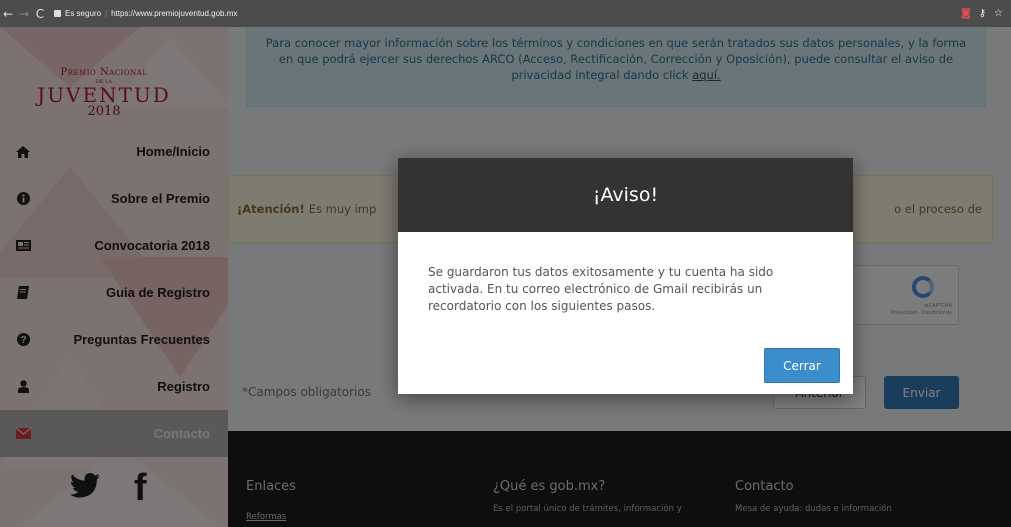 The height and width of the screenshot is (527, 1011). Describe the element at coordinates (57, 13) in the screenshot. I see `lock-icon` at that location.